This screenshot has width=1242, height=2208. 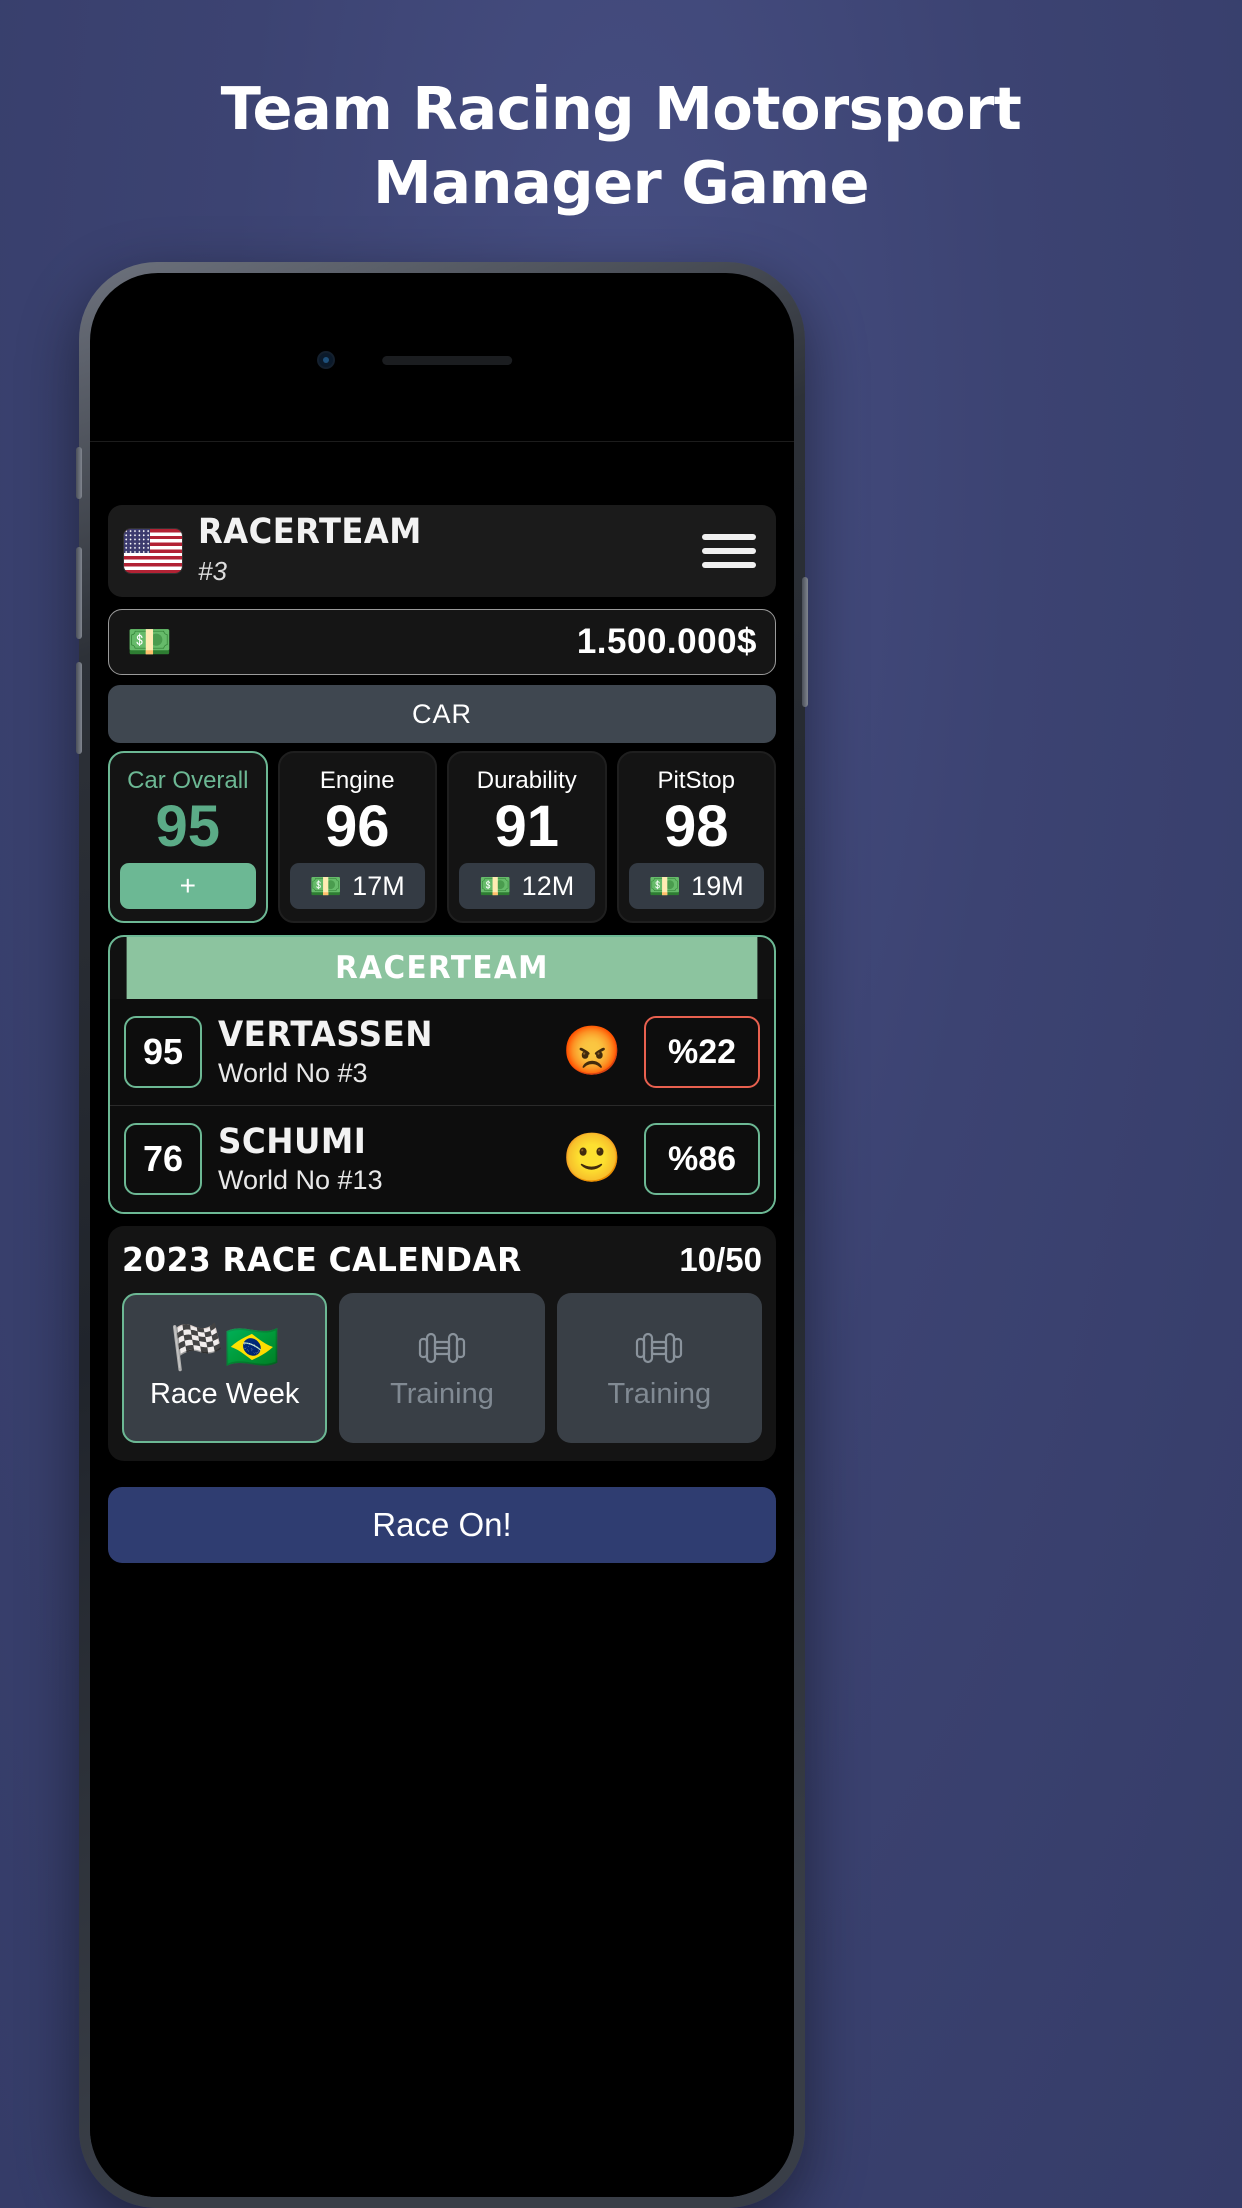 What do you see at coordinates (592, 1158) in the screenshot?
I see `slight-smile-face-icon: 🙂` at bounding box center [592, 1158].